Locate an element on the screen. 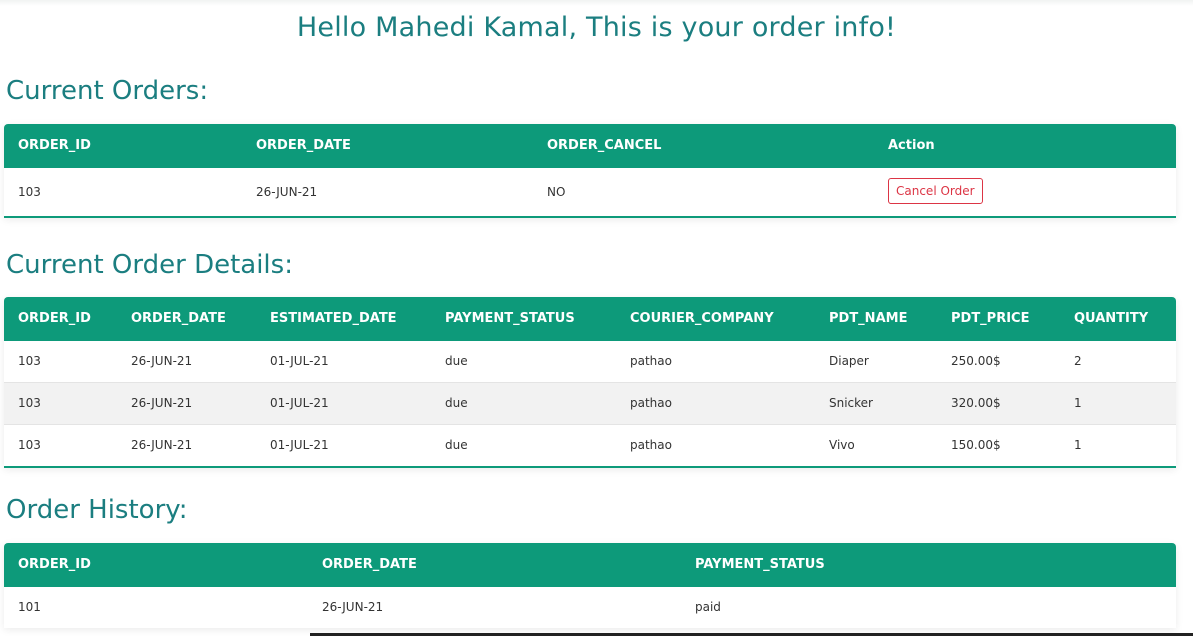  col-header-order-cancel: ORDER_CANCEL is located at coordinates (604, 145).